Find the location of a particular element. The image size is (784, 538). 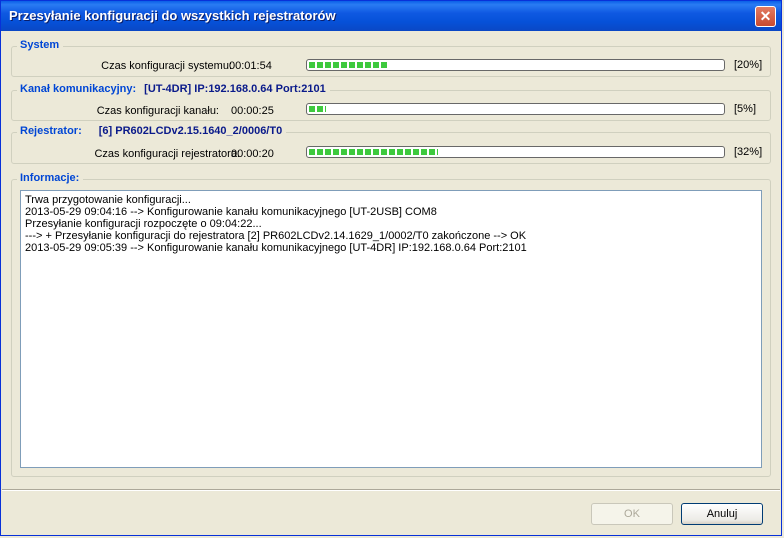

recorder-time-value: 00:00:20 is located at coordinates (252, 154).